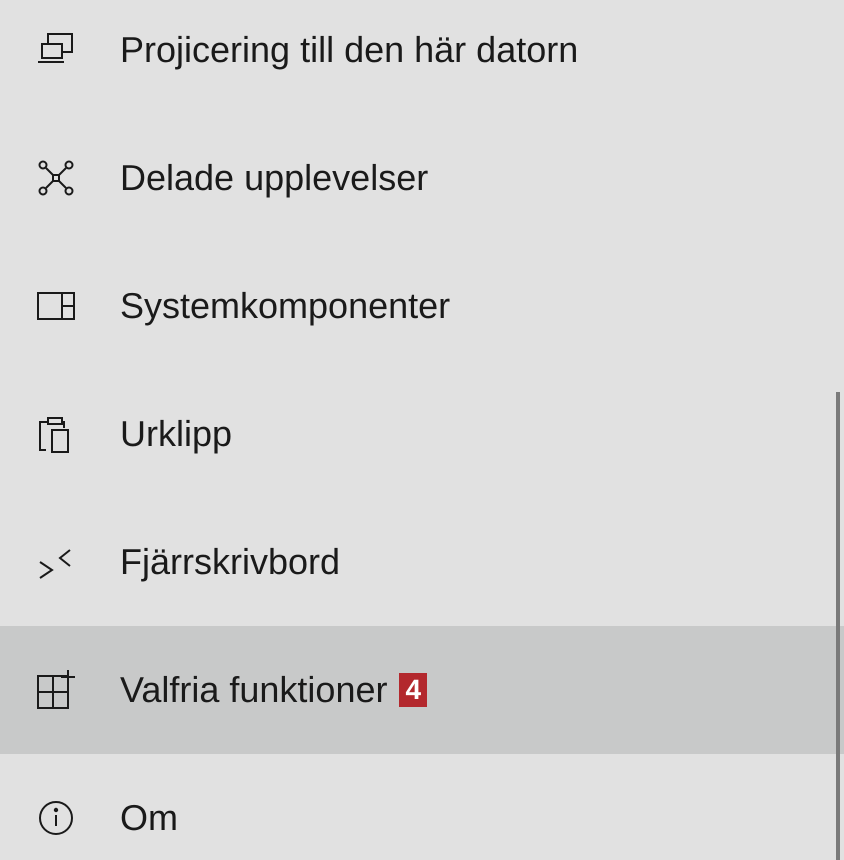  Describe the element at coordinates (349, 50) in the screenshot. I see `item-label: Projicering till den här datorn` at that location.